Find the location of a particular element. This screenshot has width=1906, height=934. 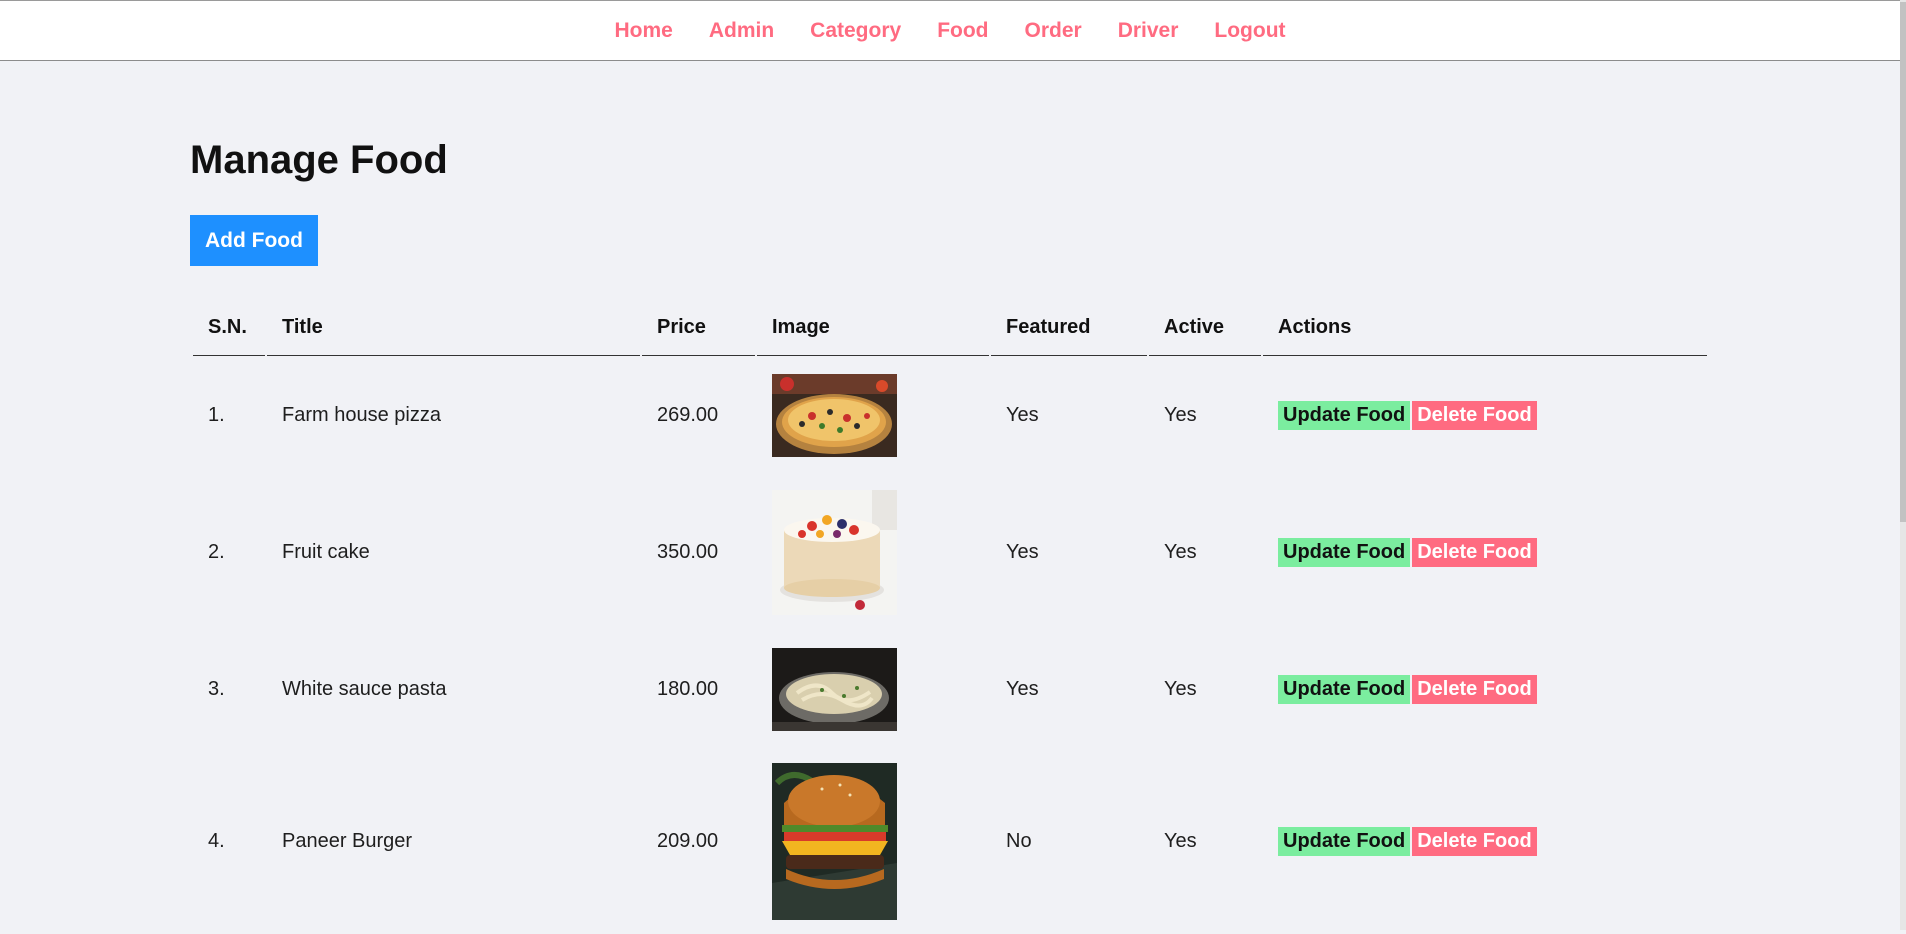

row-sn: 3. is located at coordinates (216, 688).